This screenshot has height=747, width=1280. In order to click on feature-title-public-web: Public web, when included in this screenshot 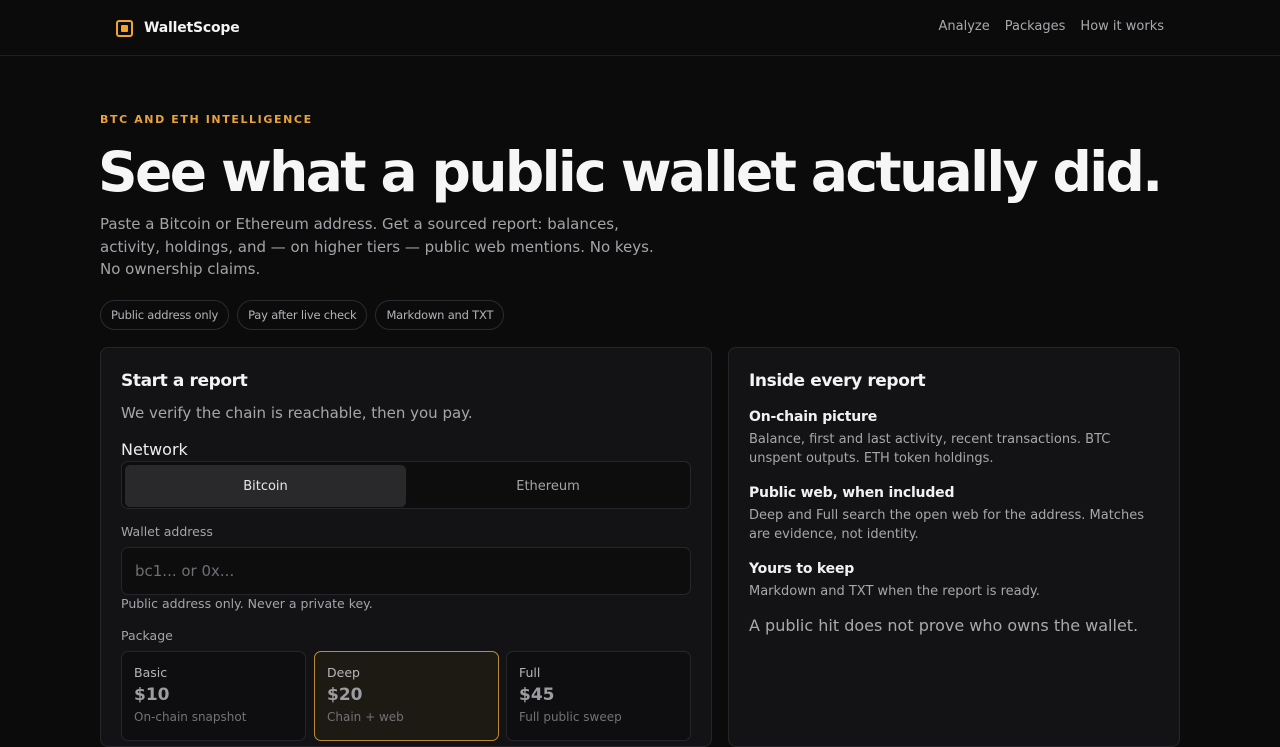, I will do `click(852, 493)`.